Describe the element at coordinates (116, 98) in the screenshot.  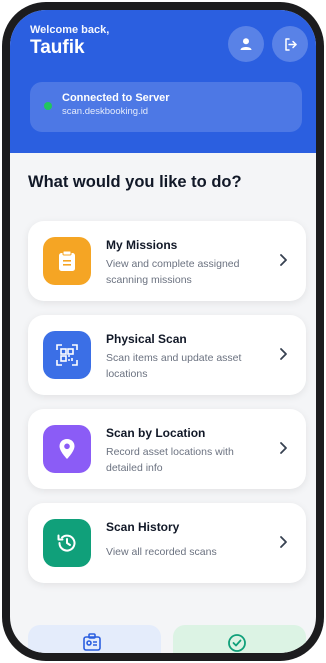
I see `server-status-title: Connected to Server` at that location.